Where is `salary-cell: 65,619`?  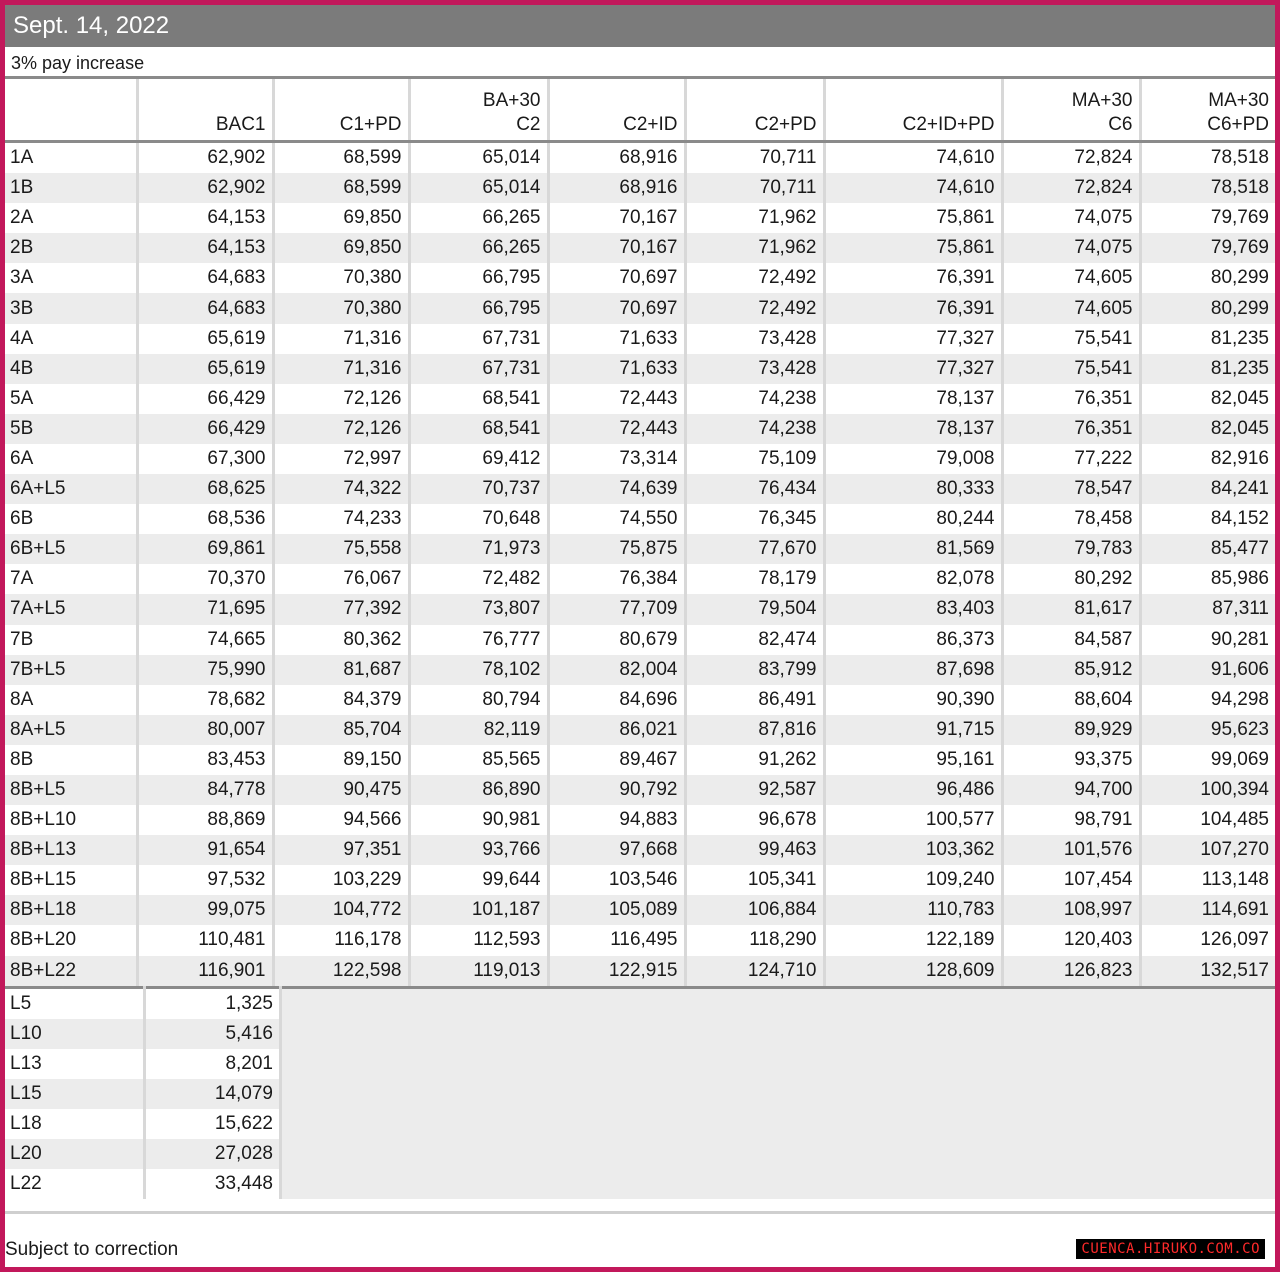
salary-cell: 65,619 is located at coordinates (204, 368).